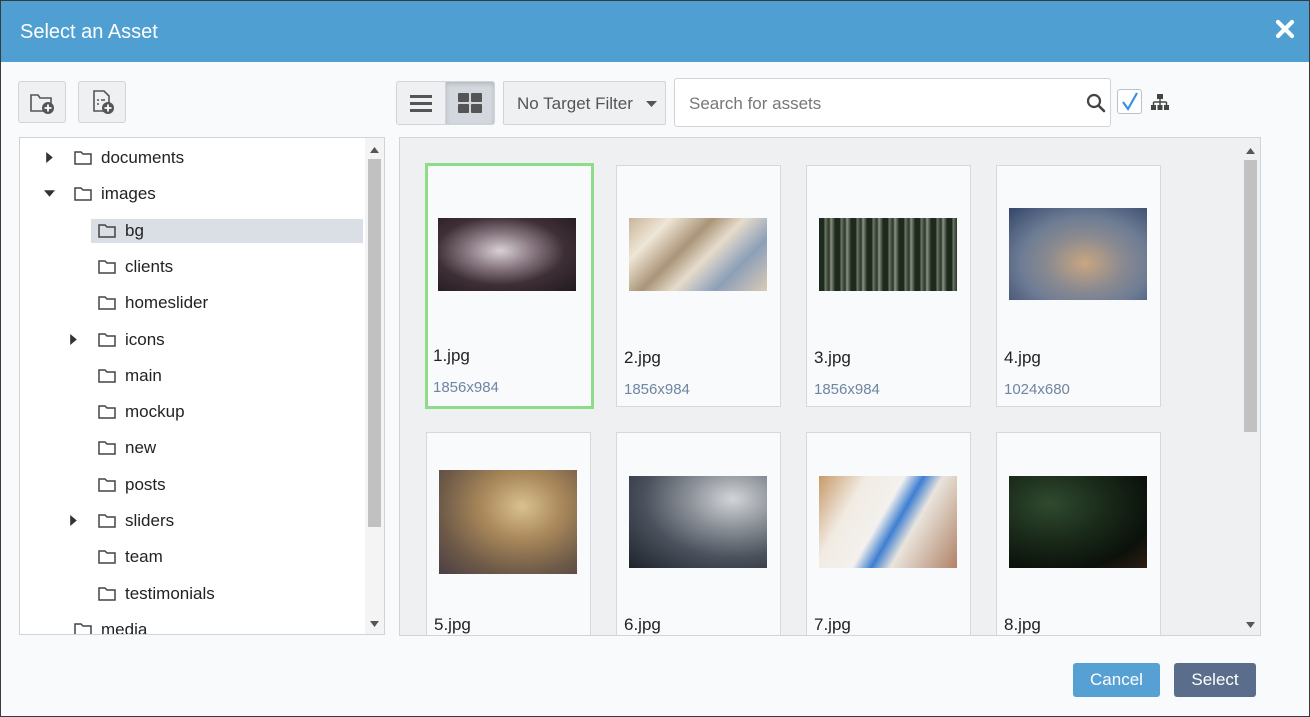  Describe the element at coordinates (192, 340) in the screenshot. I see `tree-item-icons: icons` at that location.